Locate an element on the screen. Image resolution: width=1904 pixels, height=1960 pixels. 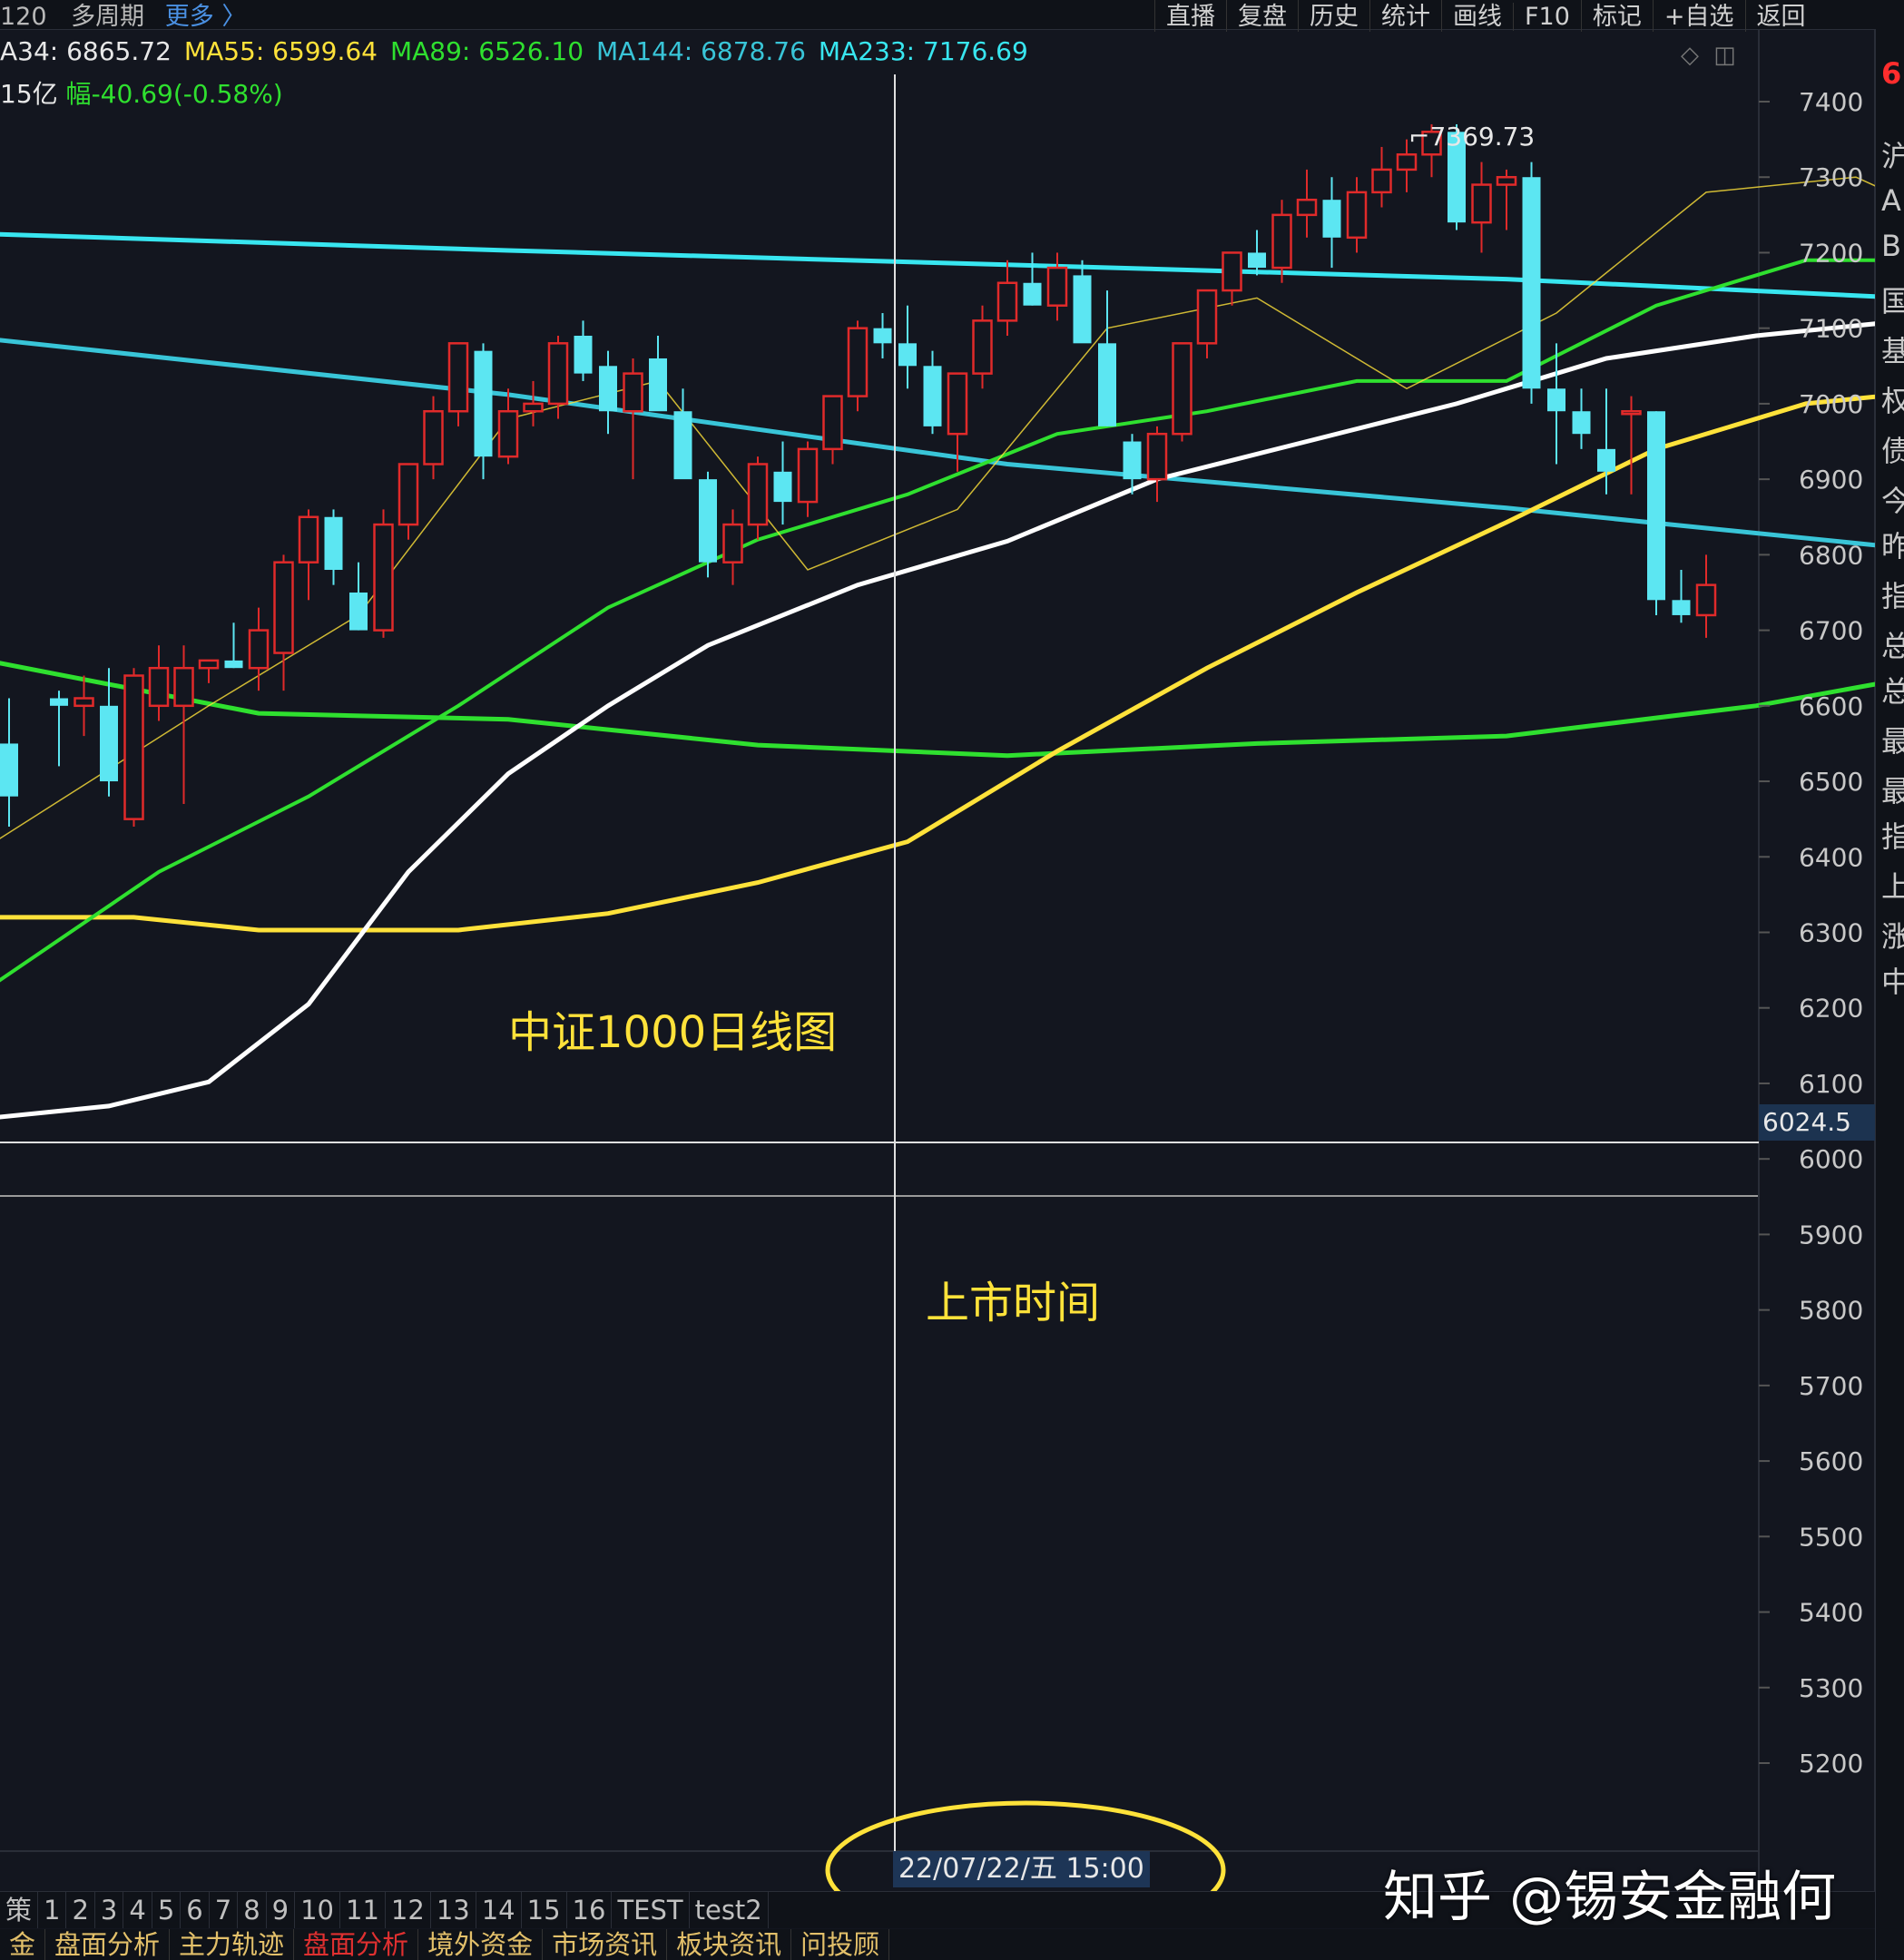
analysis-tab-4: 境外资金 is located at coordinates (481, 1944).